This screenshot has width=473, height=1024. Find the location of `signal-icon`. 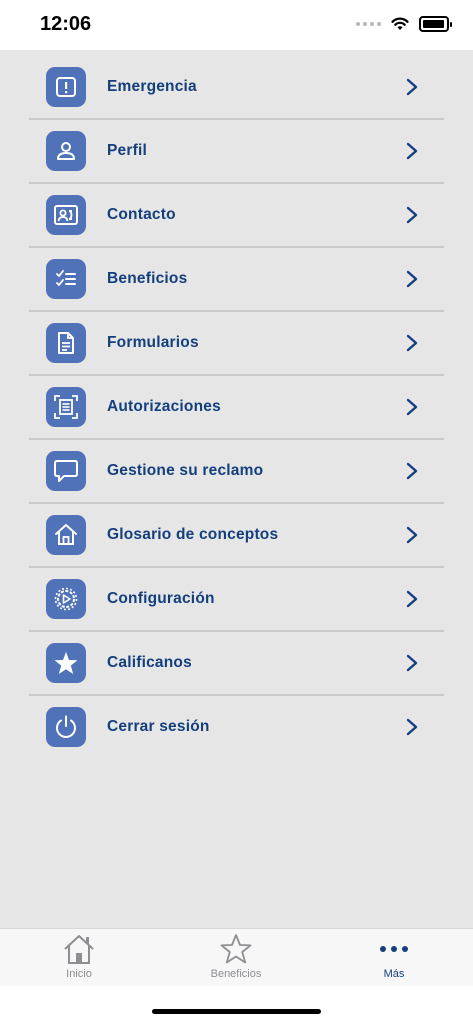

signal-icon is located at coordinates (368, 24).